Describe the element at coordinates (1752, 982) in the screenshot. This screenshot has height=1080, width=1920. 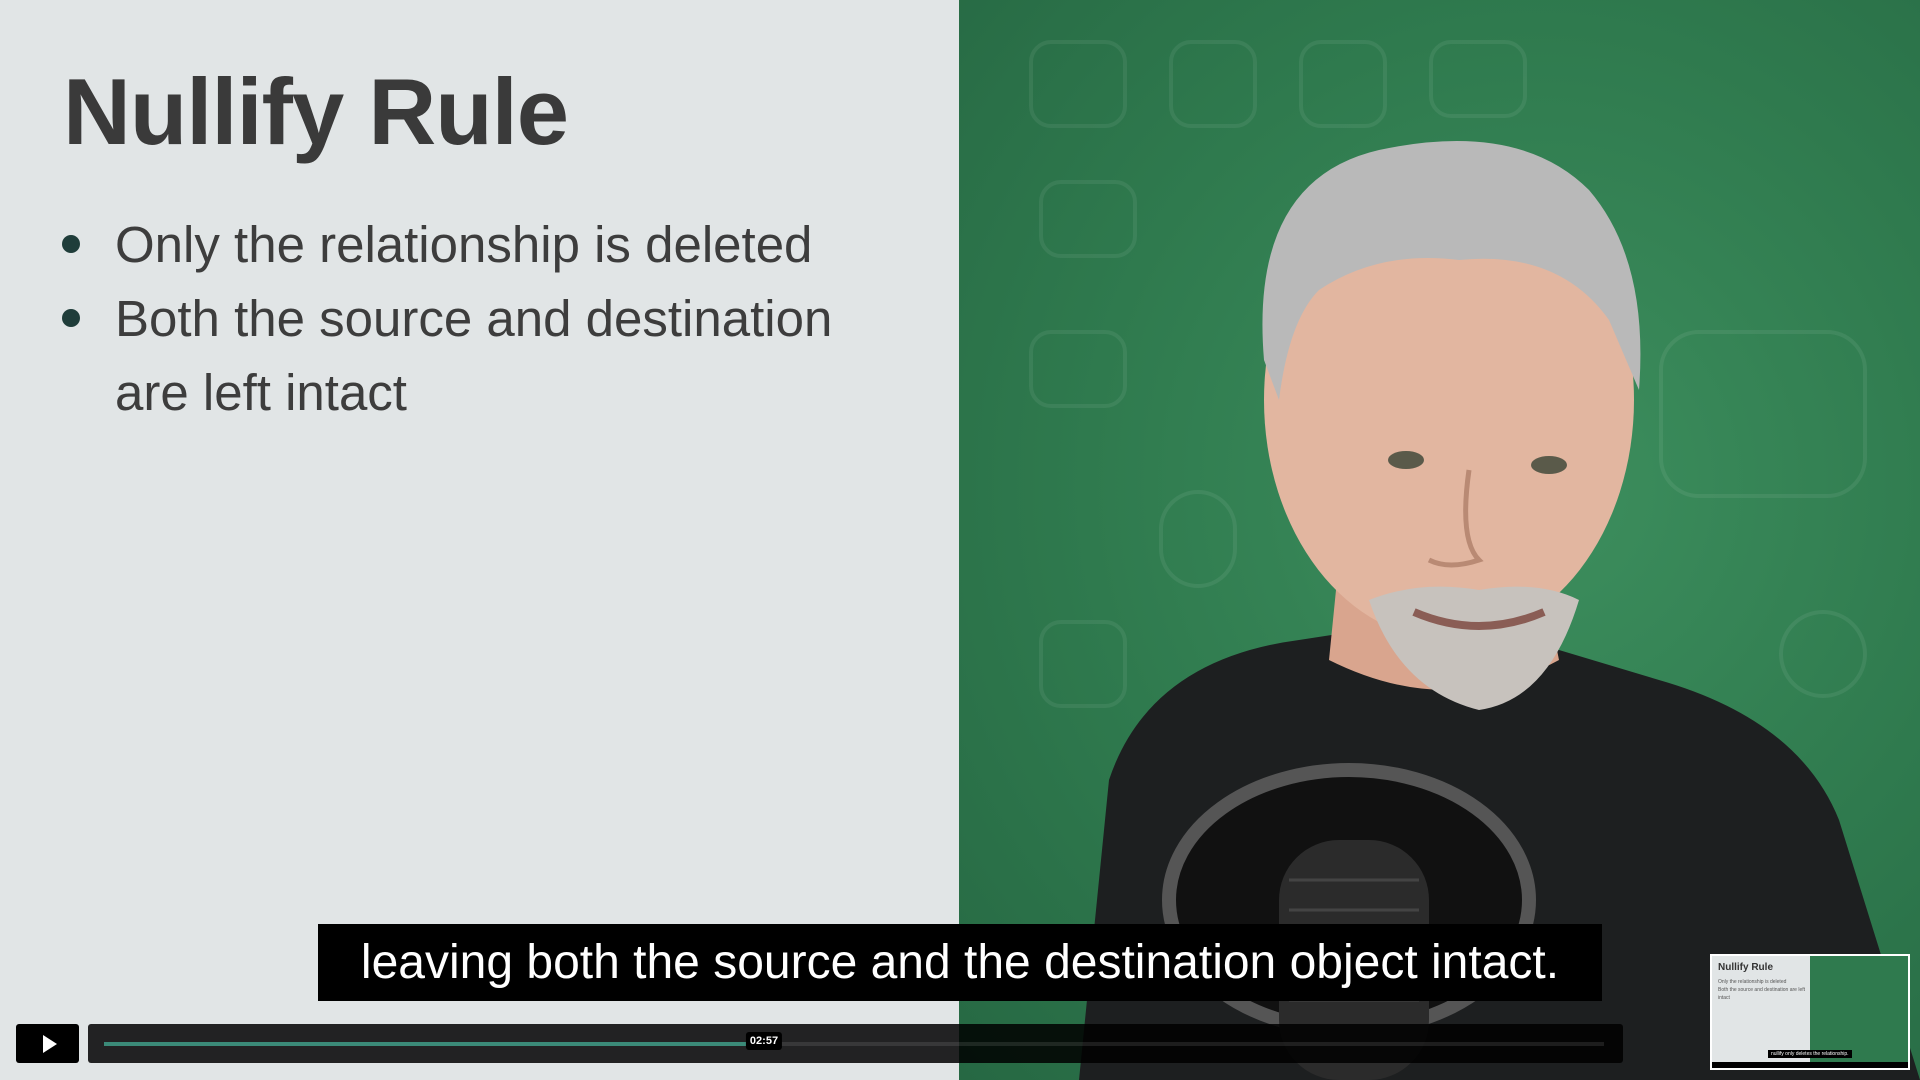
I see `thumbnail-bullet: Only the relationship is deleted` at that location.